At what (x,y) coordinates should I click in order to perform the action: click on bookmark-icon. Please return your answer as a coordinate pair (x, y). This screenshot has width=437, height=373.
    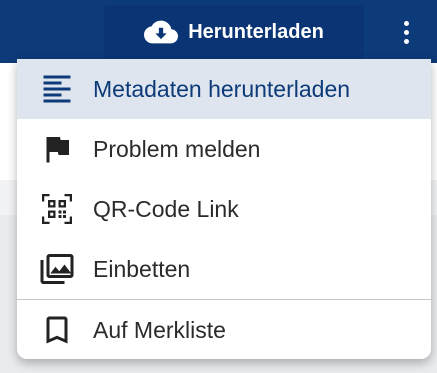
    Looking at the image, I should click on (57, 330).